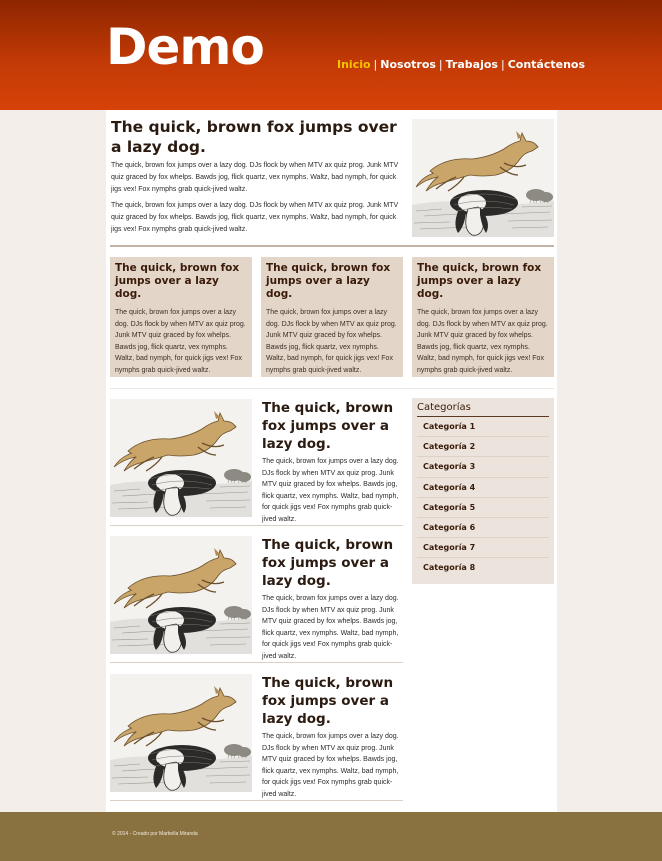 The image size is (662, 861). I want to click on category-link-6: Categoría 6, so click(483, 528).